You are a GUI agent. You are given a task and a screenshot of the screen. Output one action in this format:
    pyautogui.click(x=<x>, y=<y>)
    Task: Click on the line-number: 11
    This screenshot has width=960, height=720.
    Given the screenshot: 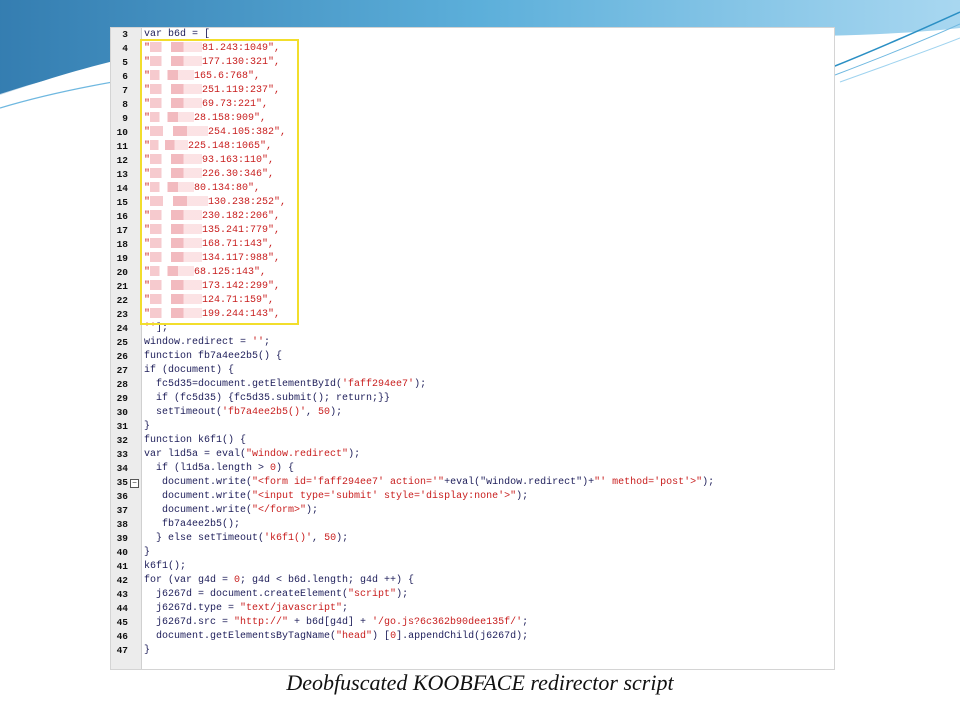 What is the action you would take?
    pyautogui.click(x=122, y=146)
    